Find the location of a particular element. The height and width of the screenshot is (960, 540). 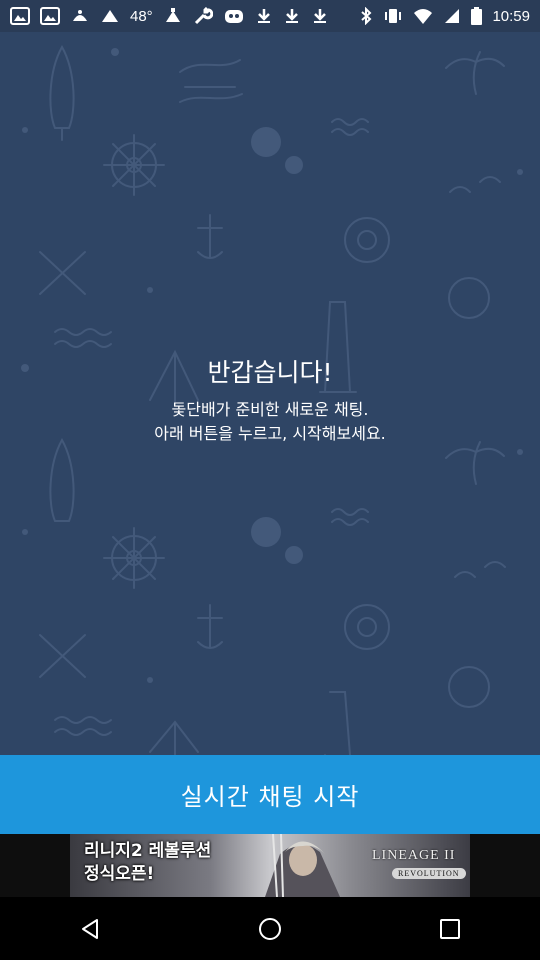

recents-icon is located at coordinates (450, 929).